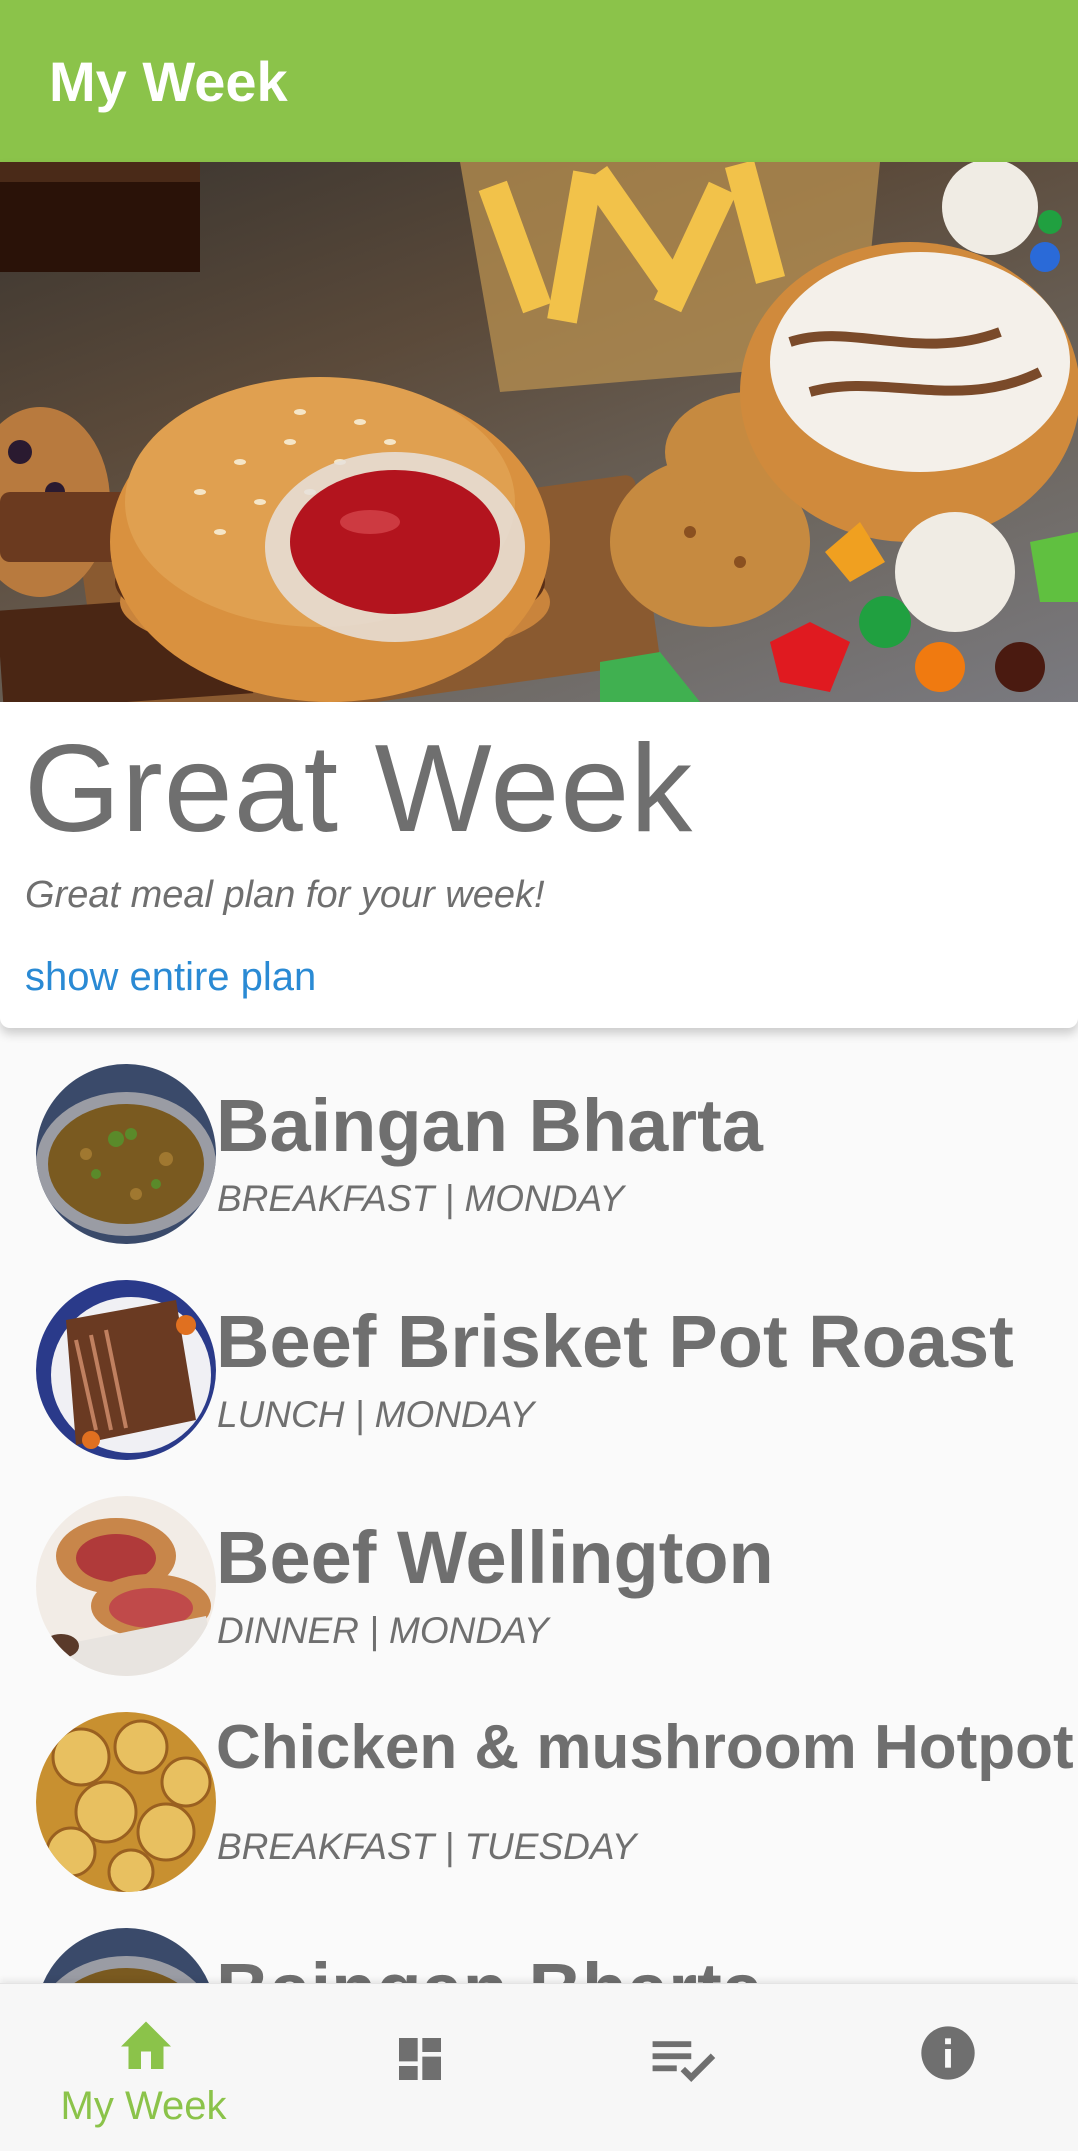 The height and width of the screenshot is (2151, 1078). What do you see at coordinates (948, 2053) in the screenshot?
I see `info-icon` at bounding box center [948, 2053].